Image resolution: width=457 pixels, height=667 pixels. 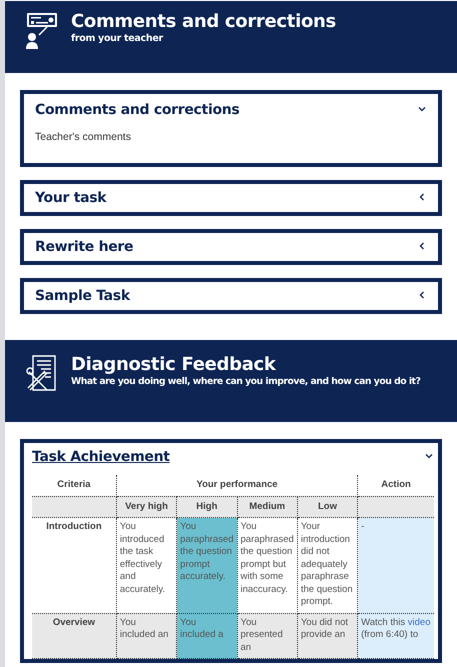 What do you see at coordinates (84, 247) in the screenshot?
I see `accordion-title: Rewrite here` at bounding box center [84, 247].